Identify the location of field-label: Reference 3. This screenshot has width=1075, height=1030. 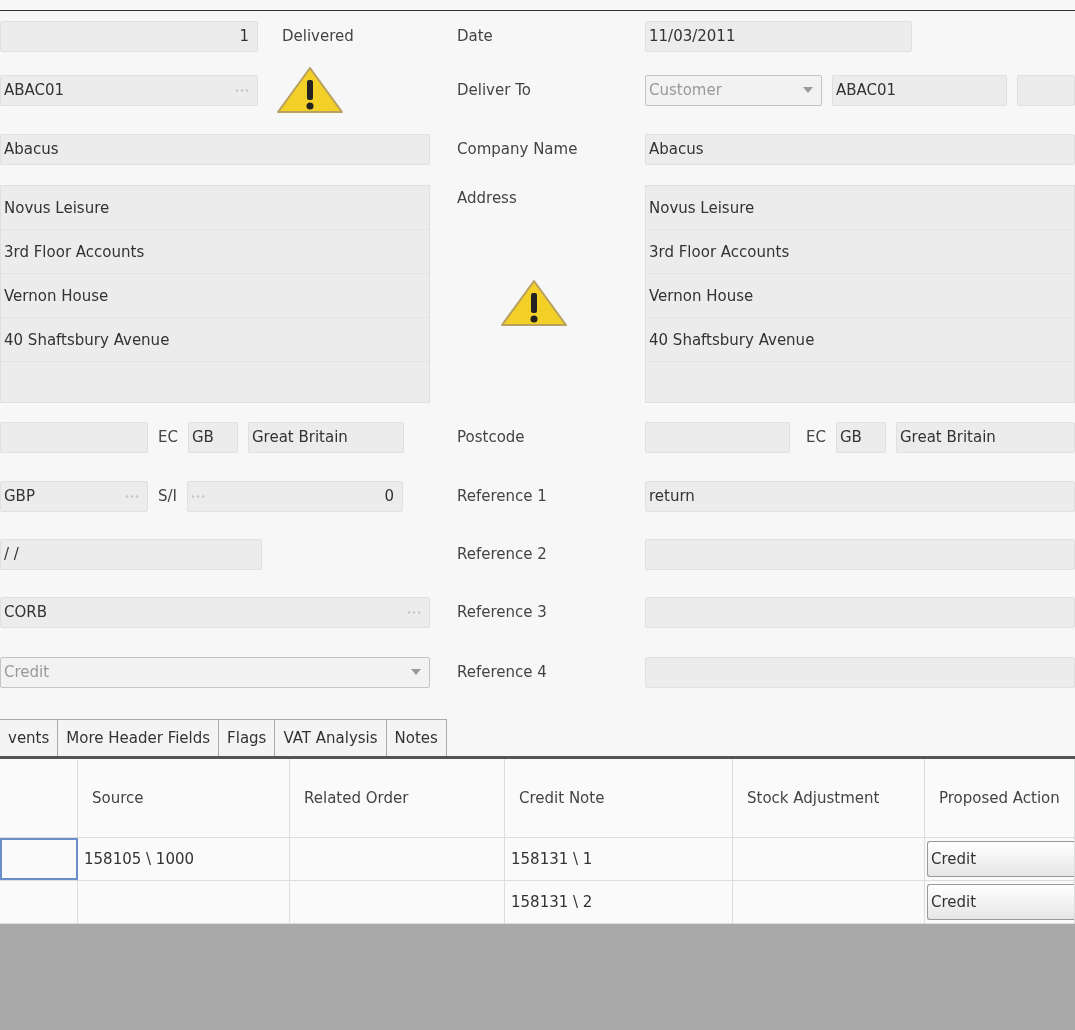
(502, 612).